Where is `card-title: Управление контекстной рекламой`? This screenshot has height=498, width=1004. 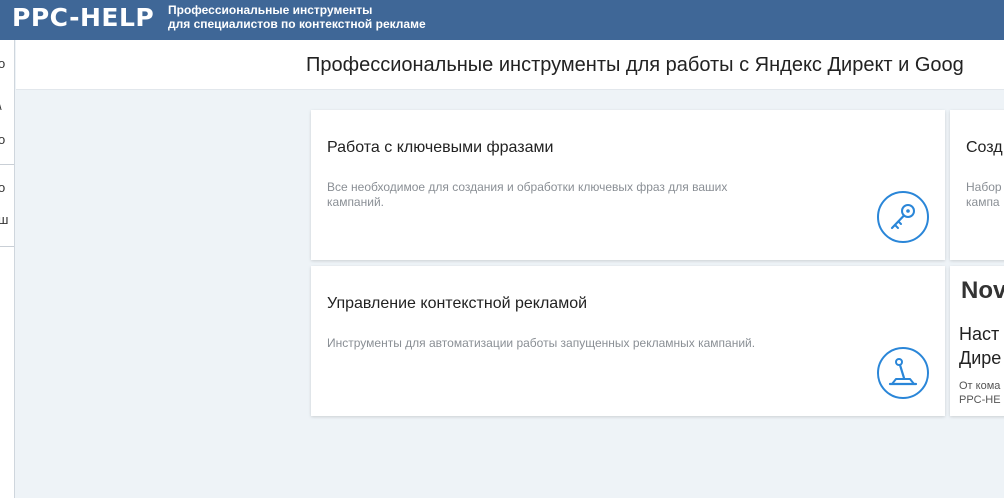 card-title: Управление контекстной рекламой is located at coordinates (457, 304).